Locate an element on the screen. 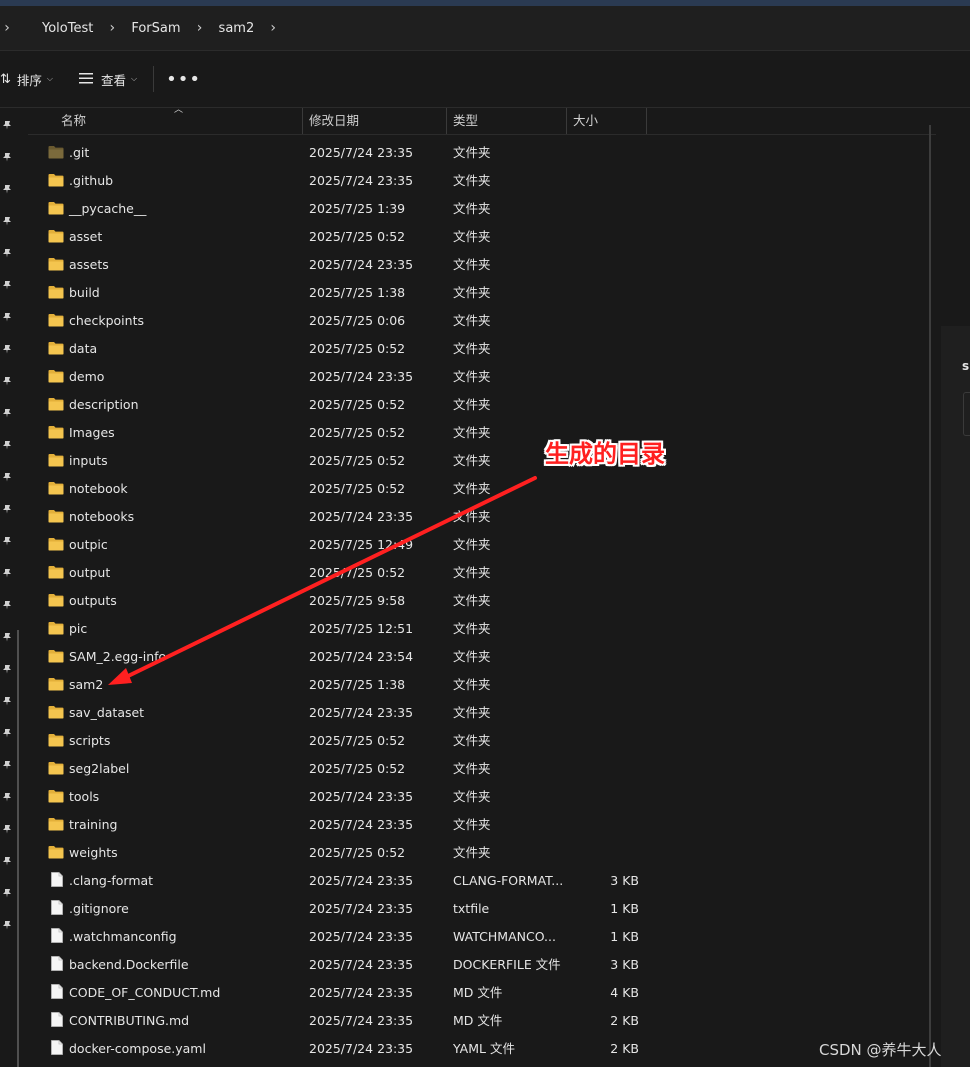  folder-row: training 2025/7/24 23:35 文件夹 is located at coordinates (482, 825).